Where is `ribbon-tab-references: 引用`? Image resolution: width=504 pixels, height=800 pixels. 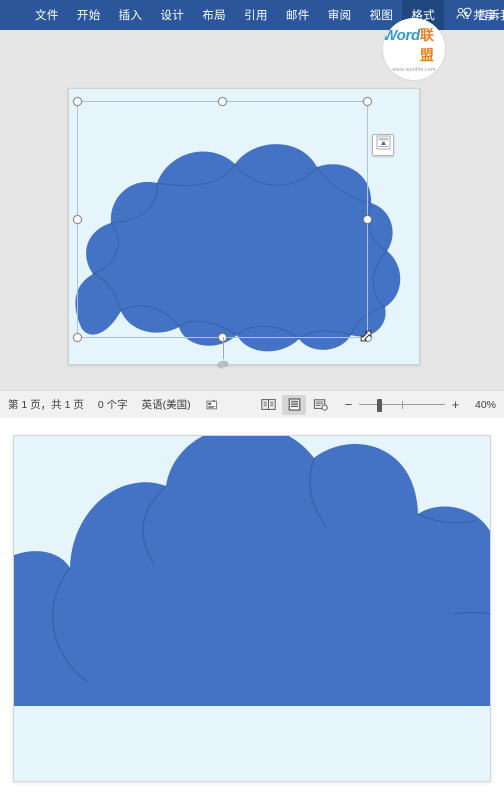 ribbon-tab-references: 引用 is located at coordinates (256, 15).